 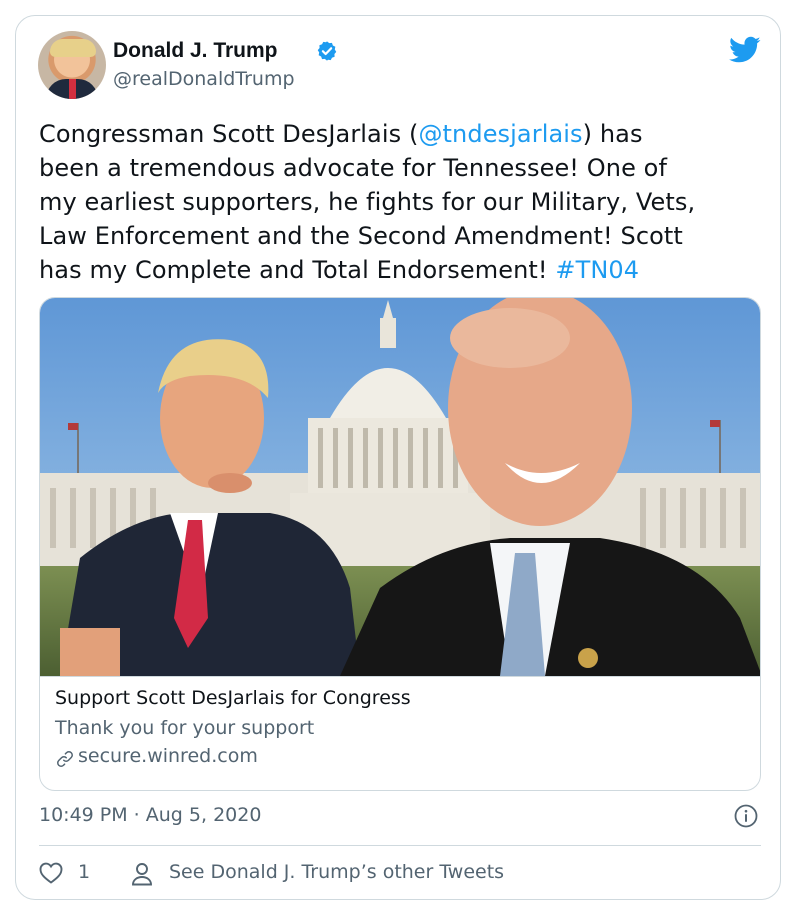 I want to click on card-description: Thank you for your support, so click(x=185, y=728).